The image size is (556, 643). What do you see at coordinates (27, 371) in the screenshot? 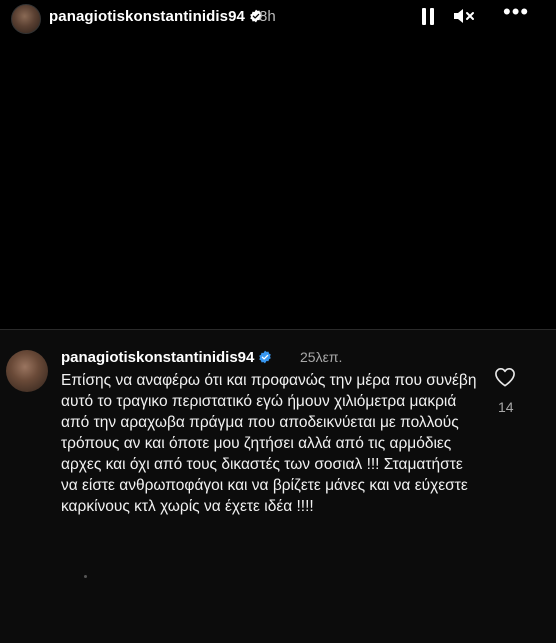
I see `comment-avatar` at bounding box center [27, 371].